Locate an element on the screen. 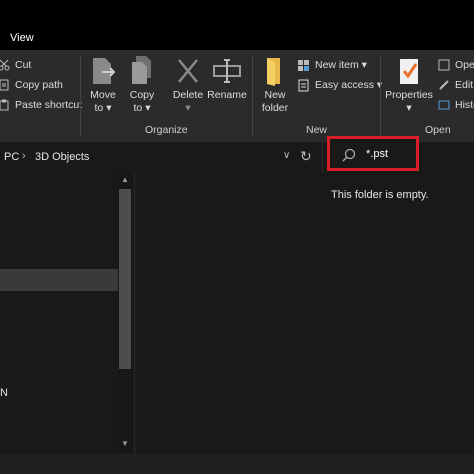  breadcrumb-3d-objects: 3D Objects is located at coordinates (62, 157).